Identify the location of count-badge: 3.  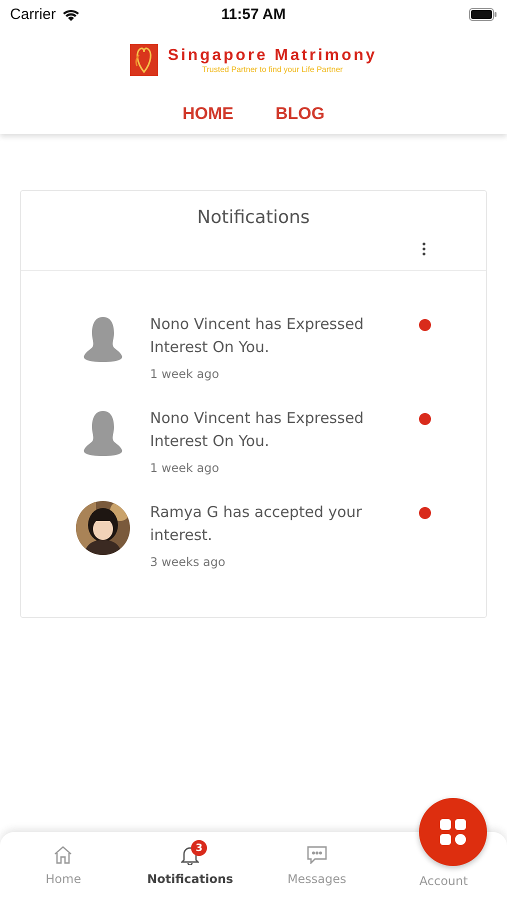
(199, 848).